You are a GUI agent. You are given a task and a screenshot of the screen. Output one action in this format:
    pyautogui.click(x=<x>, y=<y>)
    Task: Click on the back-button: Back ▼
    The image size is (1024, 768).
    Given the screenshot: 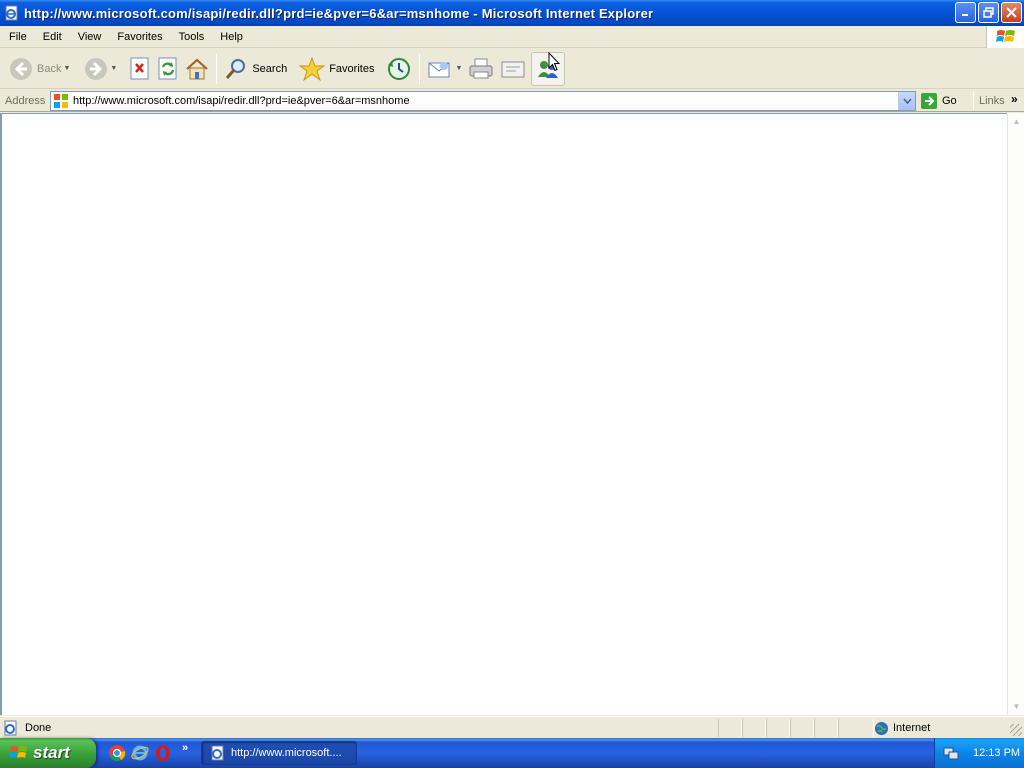 What is the action you would take?
    pyautogui.click(x=39, y=69)
    